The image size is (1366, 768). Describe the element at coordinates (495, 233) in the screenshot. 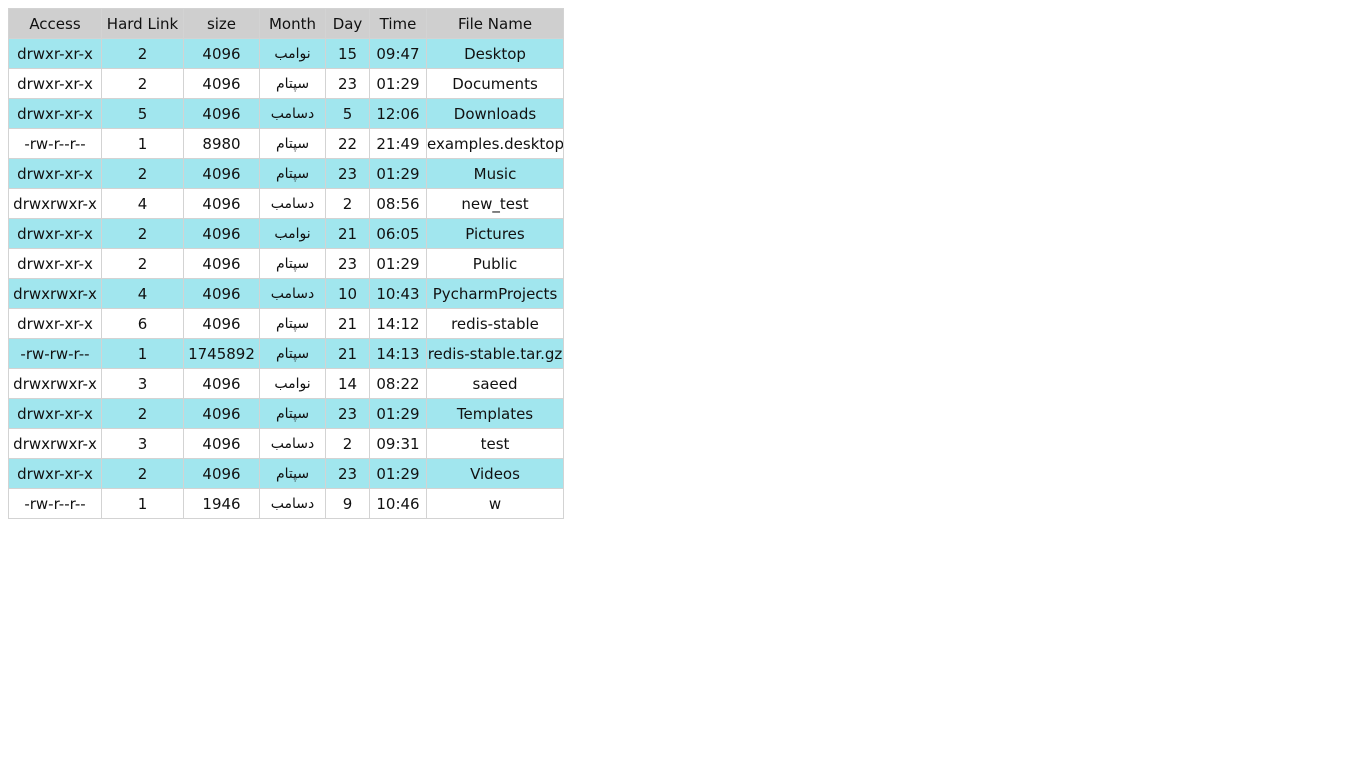

I see `cell-file-name: Pictures` at that location.